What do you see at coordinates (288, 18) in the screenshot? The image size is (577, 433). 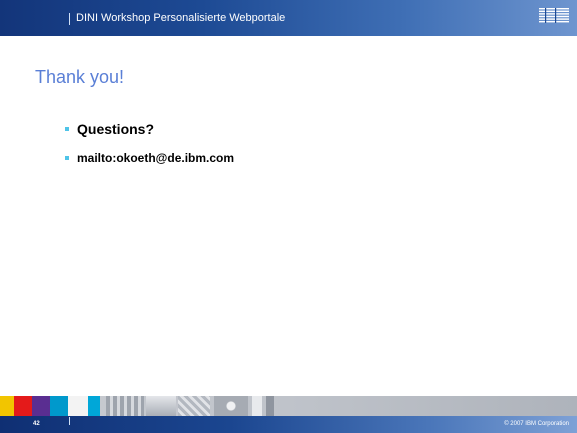 I see `header-bar: DINI Workshop Personalisierte Webportale` at bounding box center [288, 18].